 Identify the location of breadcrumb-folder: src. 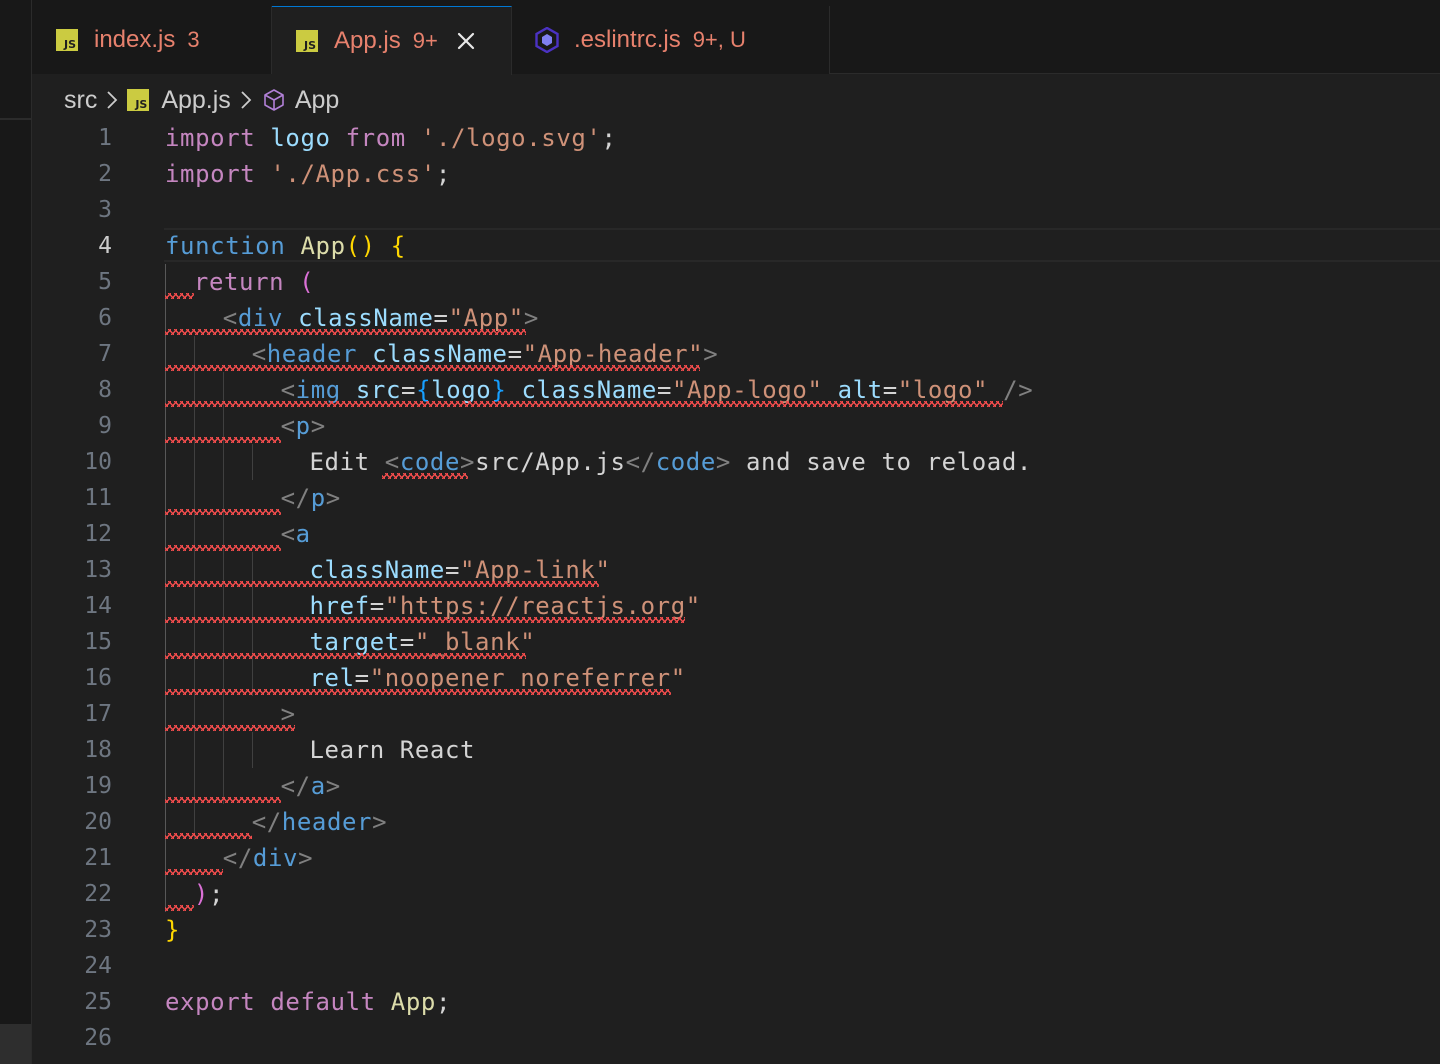
(80, 100).